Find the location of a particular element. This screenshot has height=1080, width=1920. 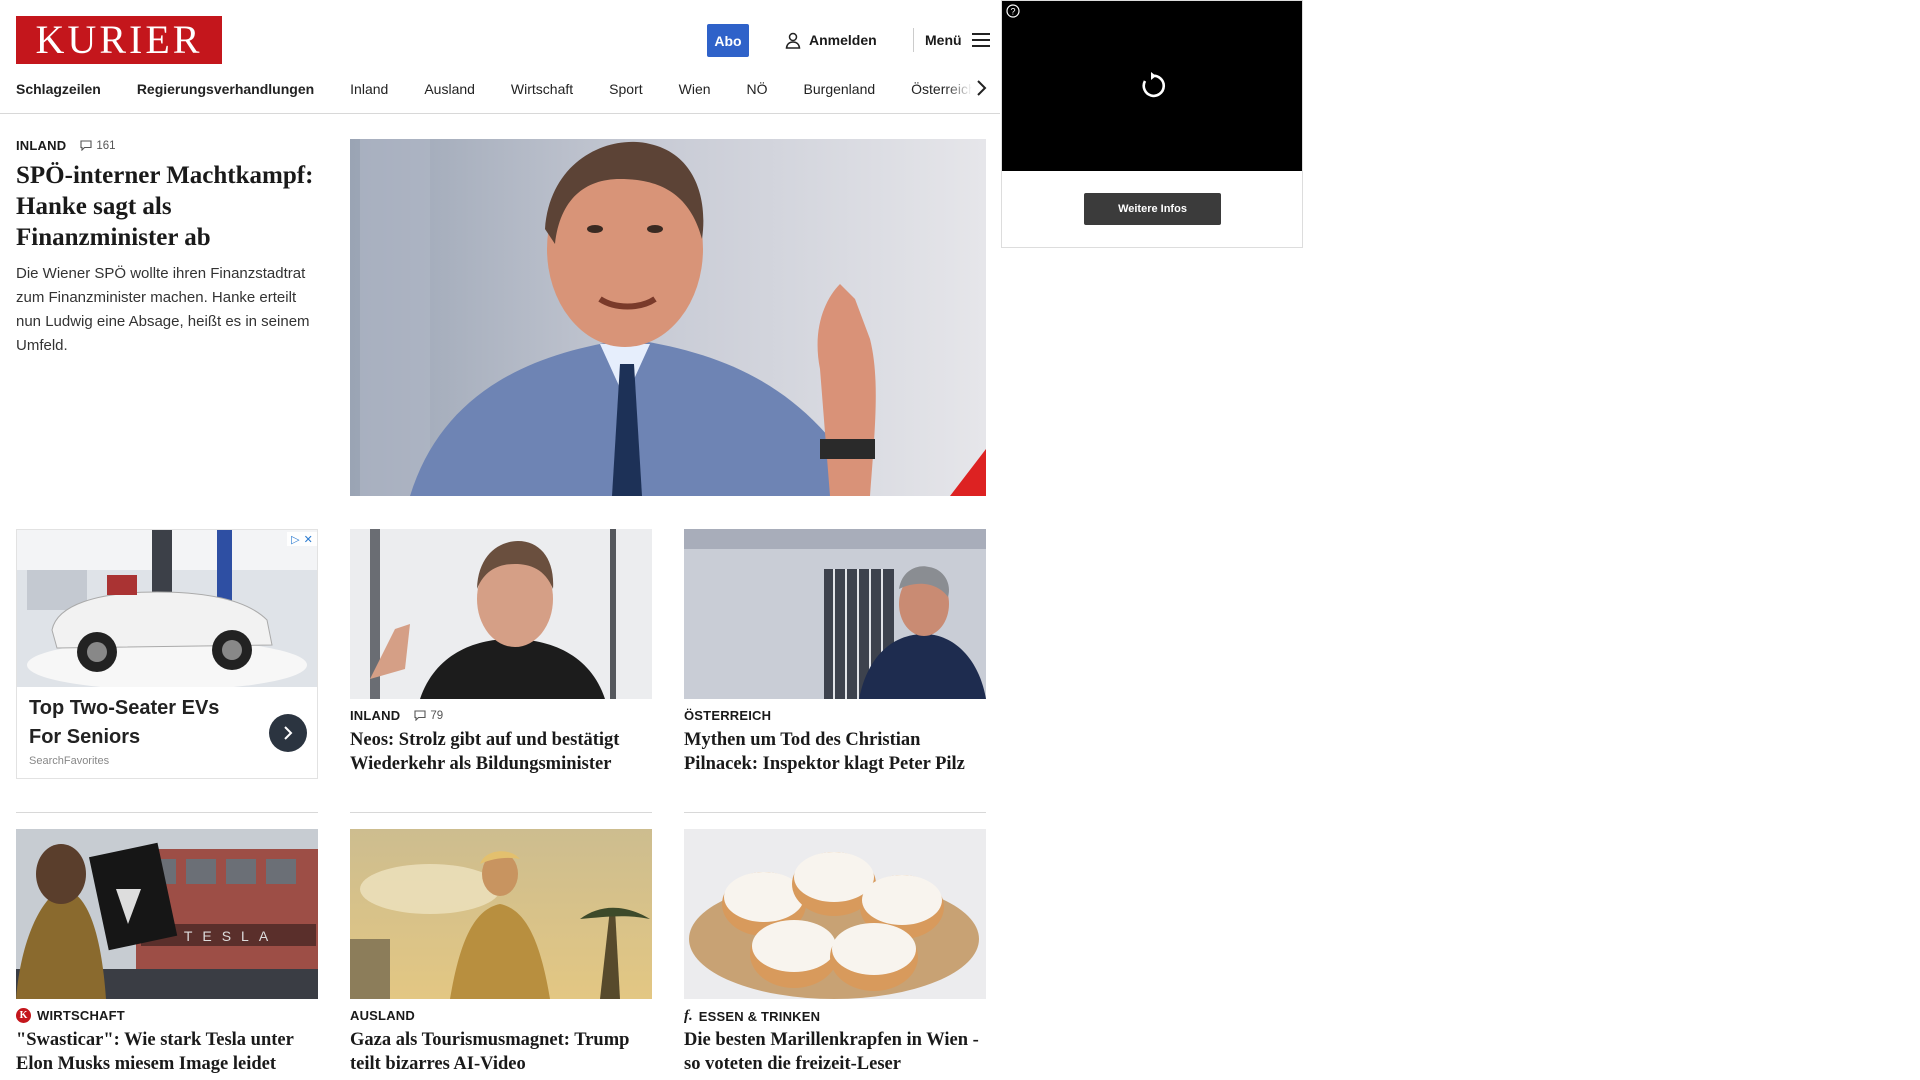

article-image-krapfen is located at coordinates (835, 914).